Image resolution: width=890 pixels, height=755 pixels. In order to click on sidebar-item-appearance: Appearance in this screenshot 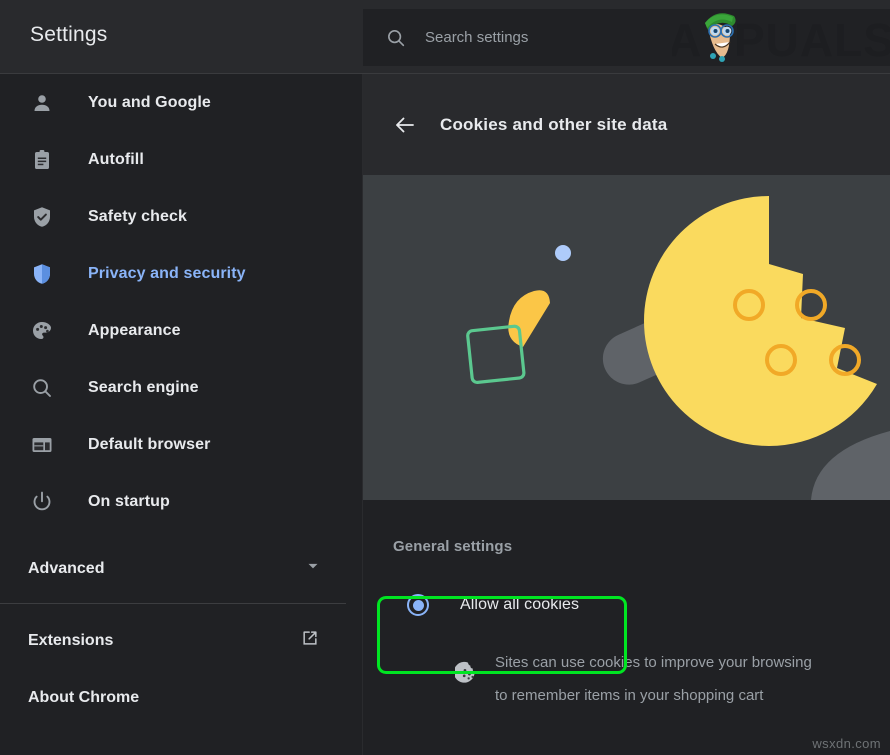, I will do `click(181, 330)`.